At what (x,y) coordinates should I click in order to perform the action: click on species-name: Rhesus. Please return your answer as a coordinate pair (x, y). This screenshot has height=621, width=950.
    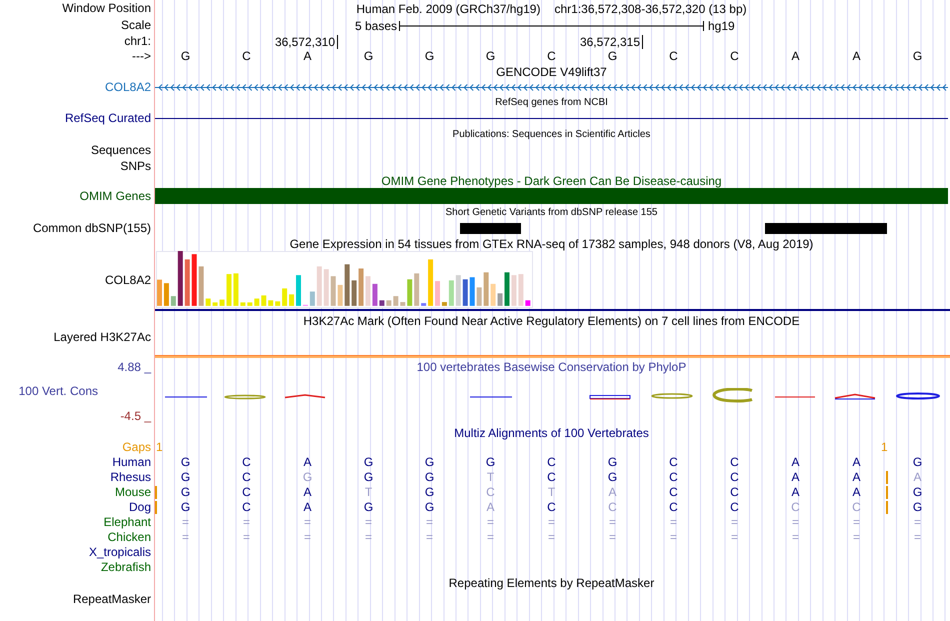
    Looking at the image, I should click on (130, 477).